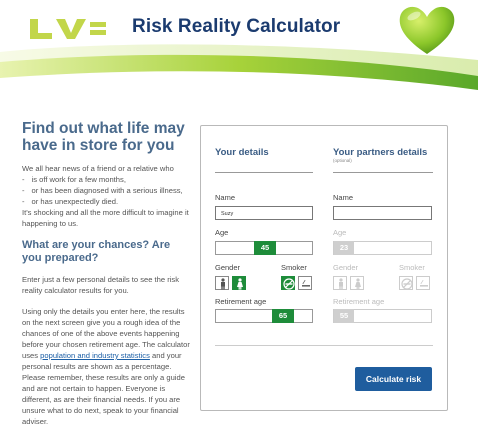 Image resolution: width=478 pixels, height=445 pixels. What do you see at coordinates (95, 355) in the screenshot?
I see `statistics-link: population and industry statistics` at bounding box center [95, 355].